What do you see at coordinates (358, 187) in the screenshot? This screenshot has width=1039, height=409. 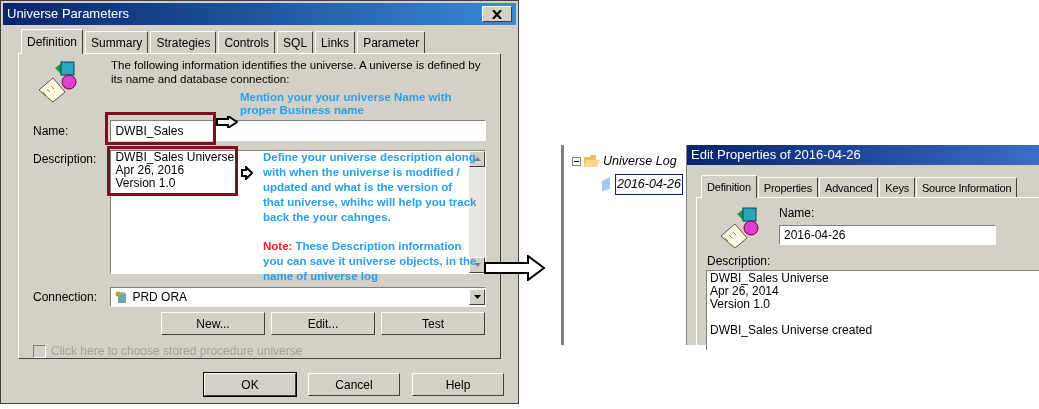 I see `annotation-text: updated and what is the version of` at bounding box center [358, 187].